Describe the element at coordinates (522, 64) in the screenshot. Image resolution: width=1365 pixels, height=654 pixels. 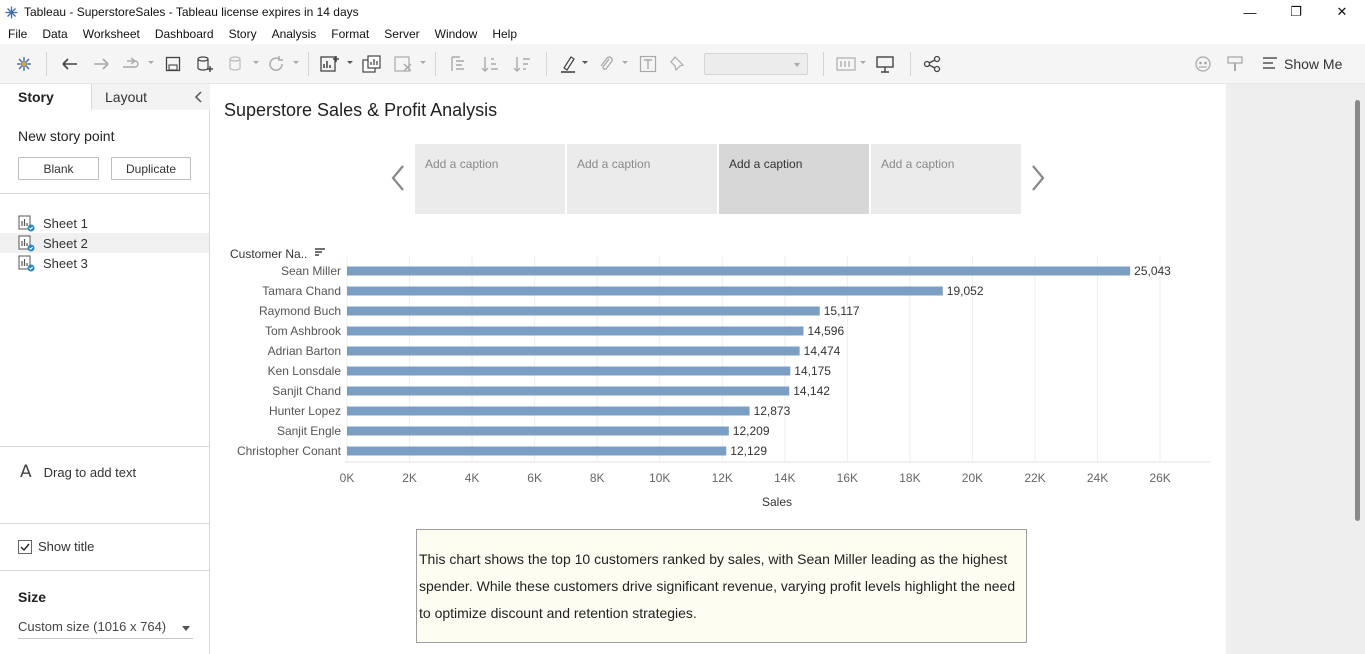
I see `sort-descending-icon` at that location.